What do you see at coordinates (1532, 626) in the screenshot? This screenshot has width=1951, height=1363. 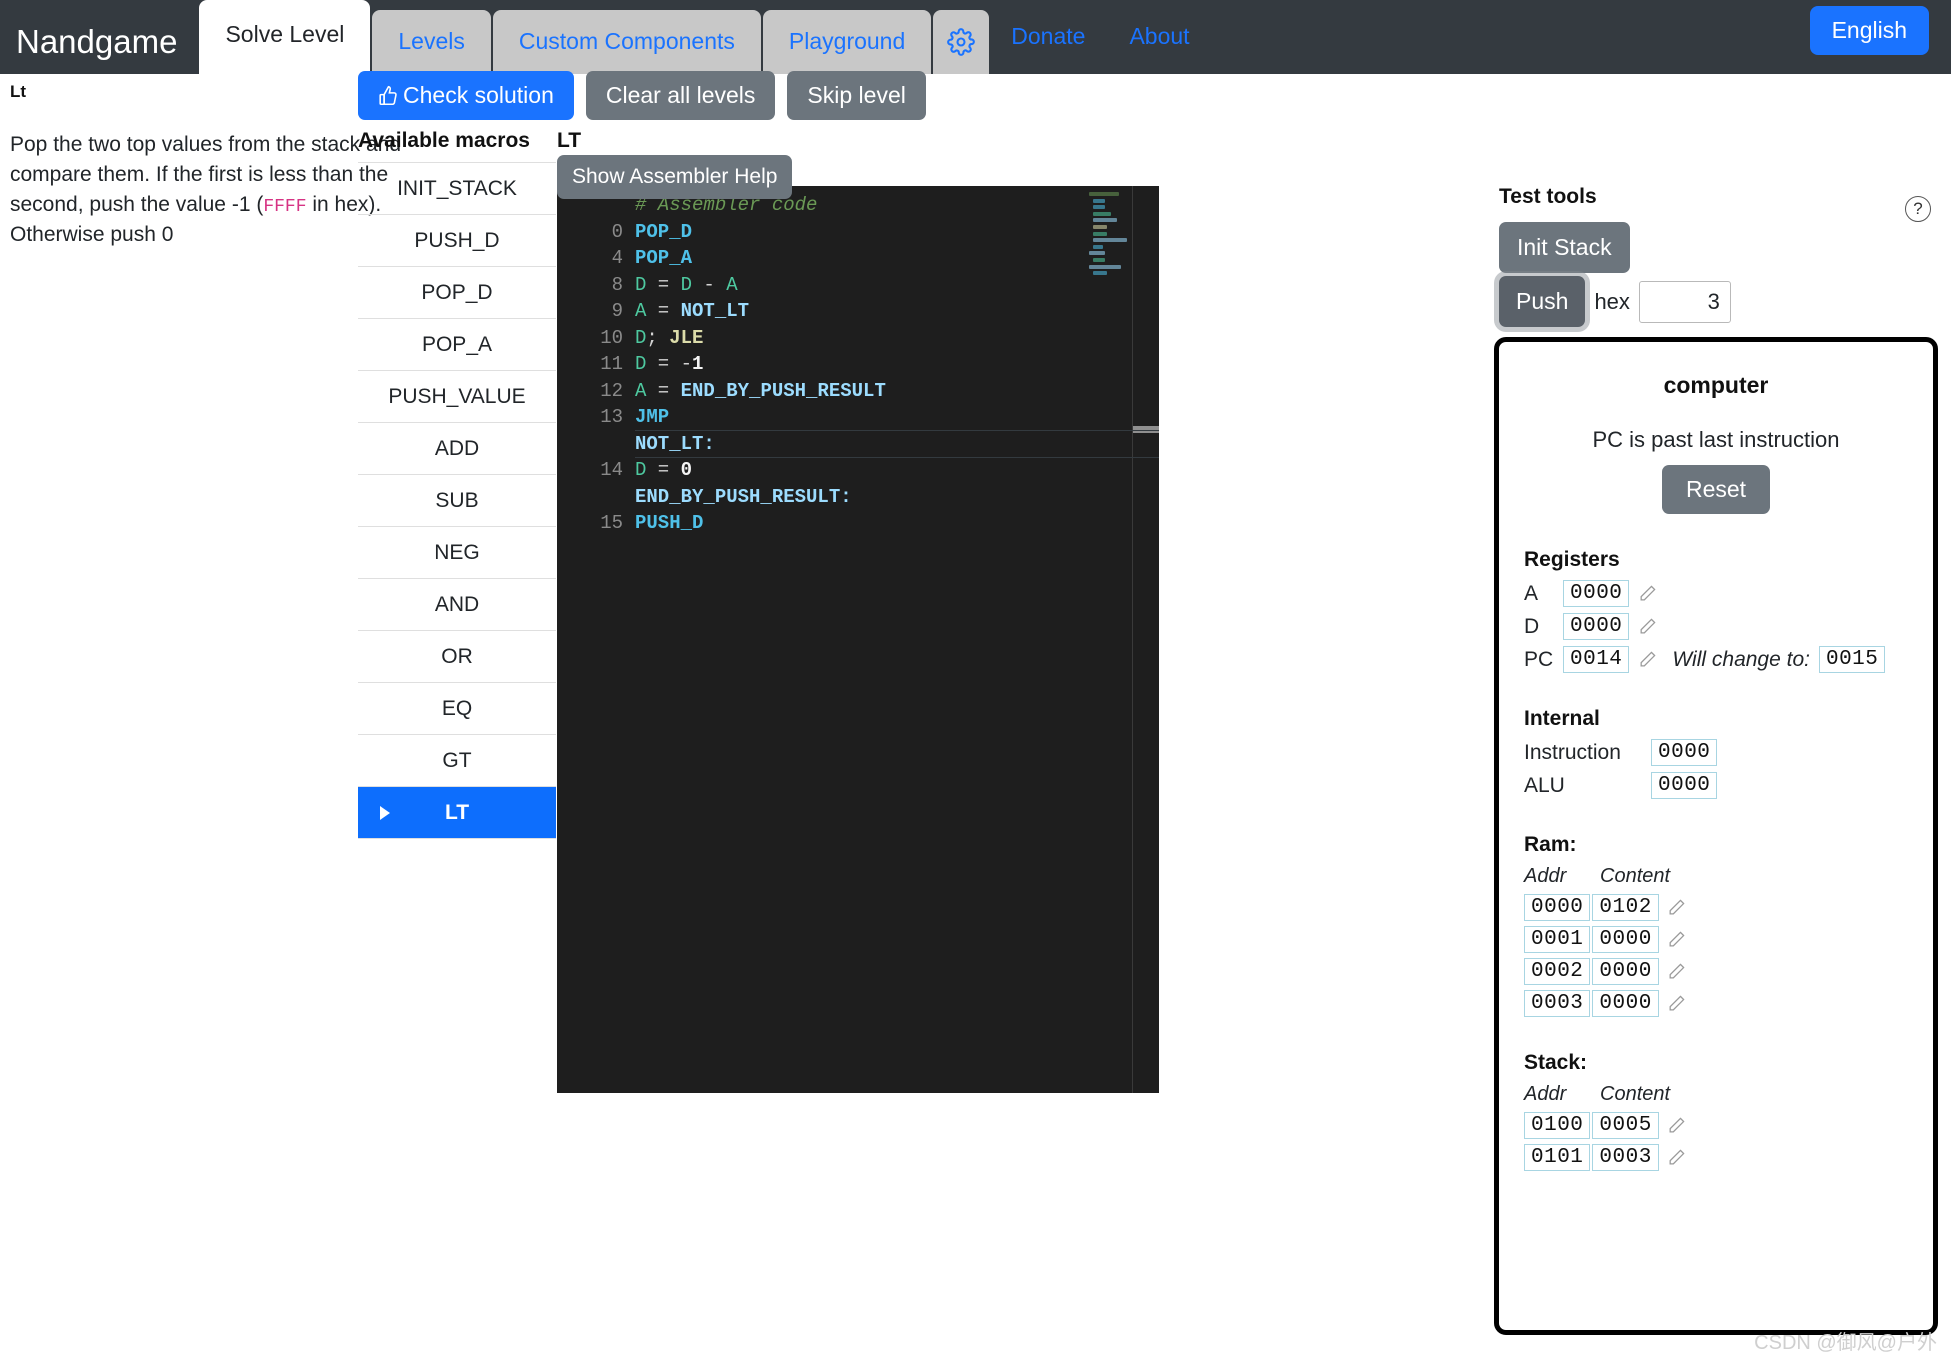 I see `register-name: D` at bounding box center [1532, 626].